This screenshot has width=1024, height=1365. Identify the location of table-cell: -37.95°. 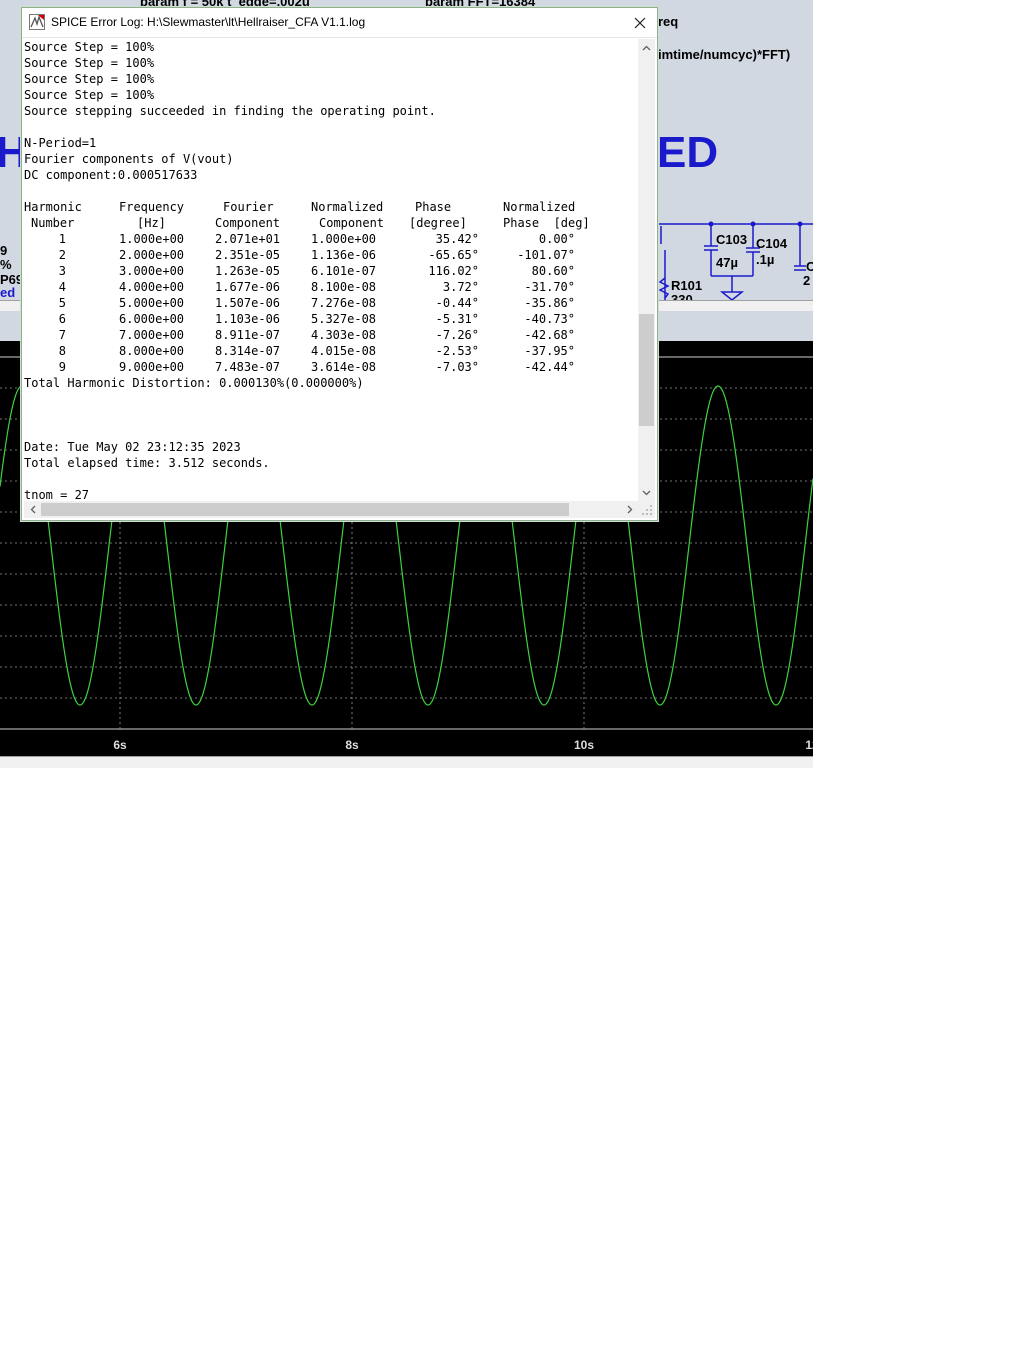
(549, 351).